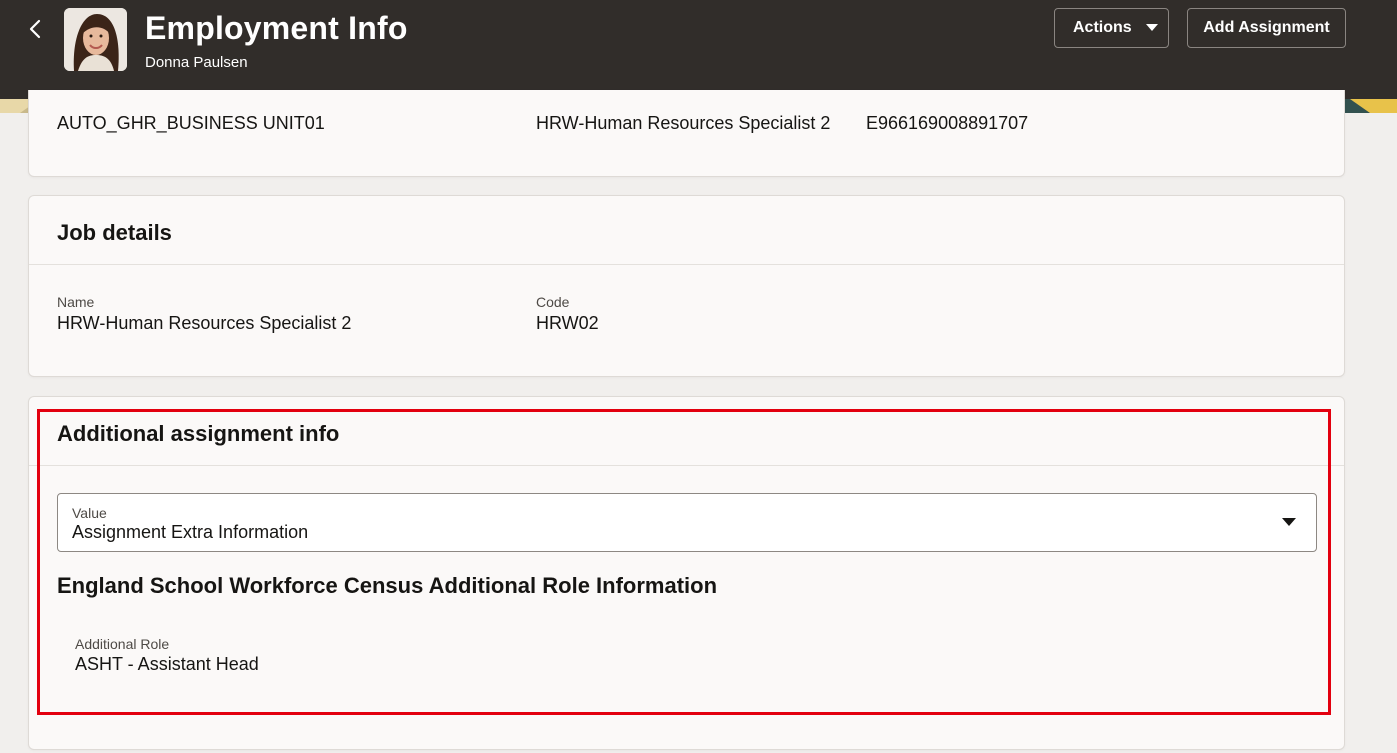  What do you see at coordinates (198, 433) in the screenshot?
I see `additional-info-title: Additional assignment info` at bounding box center [198, 433].